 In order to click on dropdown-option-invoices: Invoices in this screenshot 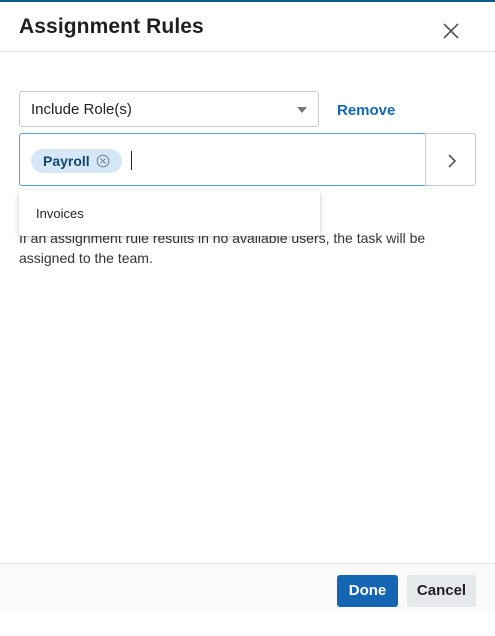, I will do `click(169, 213)`.